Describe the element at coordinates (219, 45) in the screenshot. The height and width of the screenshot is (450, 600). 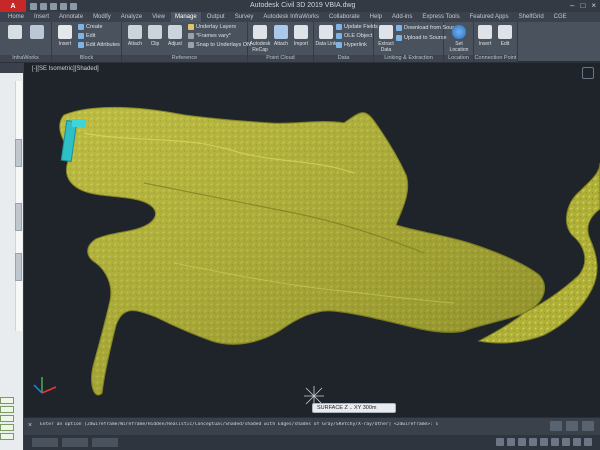
I see `snap-to-underlays-button: Snap to Underlays ON` at that location.